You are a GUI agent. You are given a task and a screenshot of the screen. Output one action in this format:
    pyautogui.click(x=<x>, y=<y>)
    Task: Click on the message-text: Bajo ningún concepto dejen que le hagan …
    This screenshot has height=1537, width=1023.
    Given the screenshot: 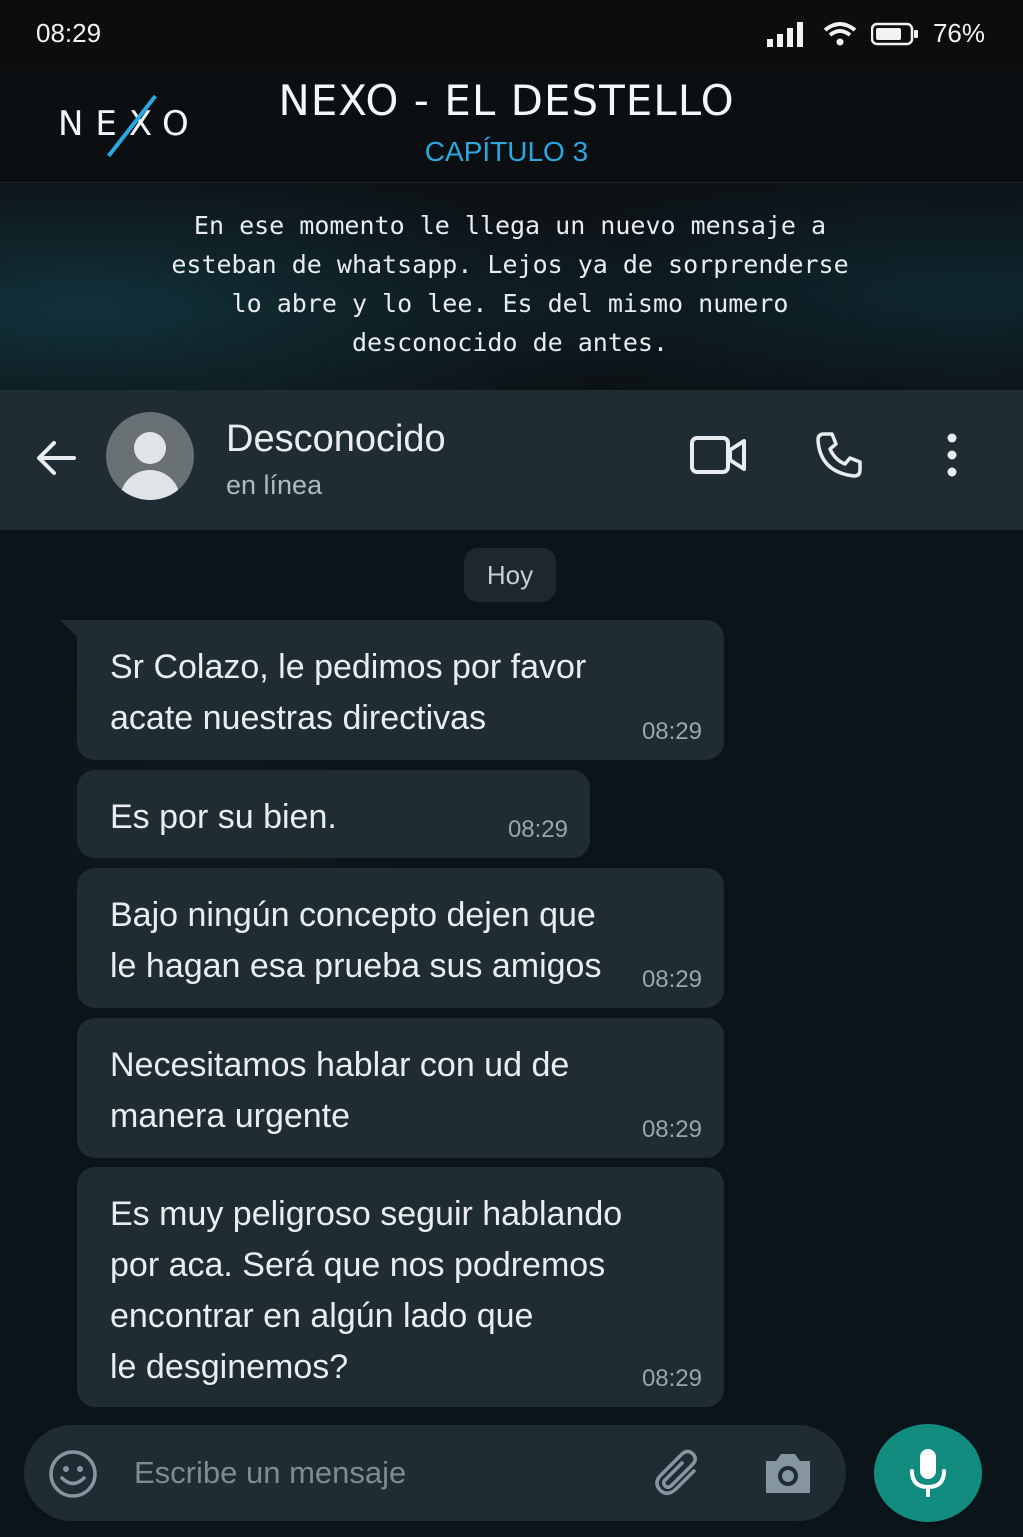 What is the action you would take?
    pyautogui.click(x=356, y=940)
    